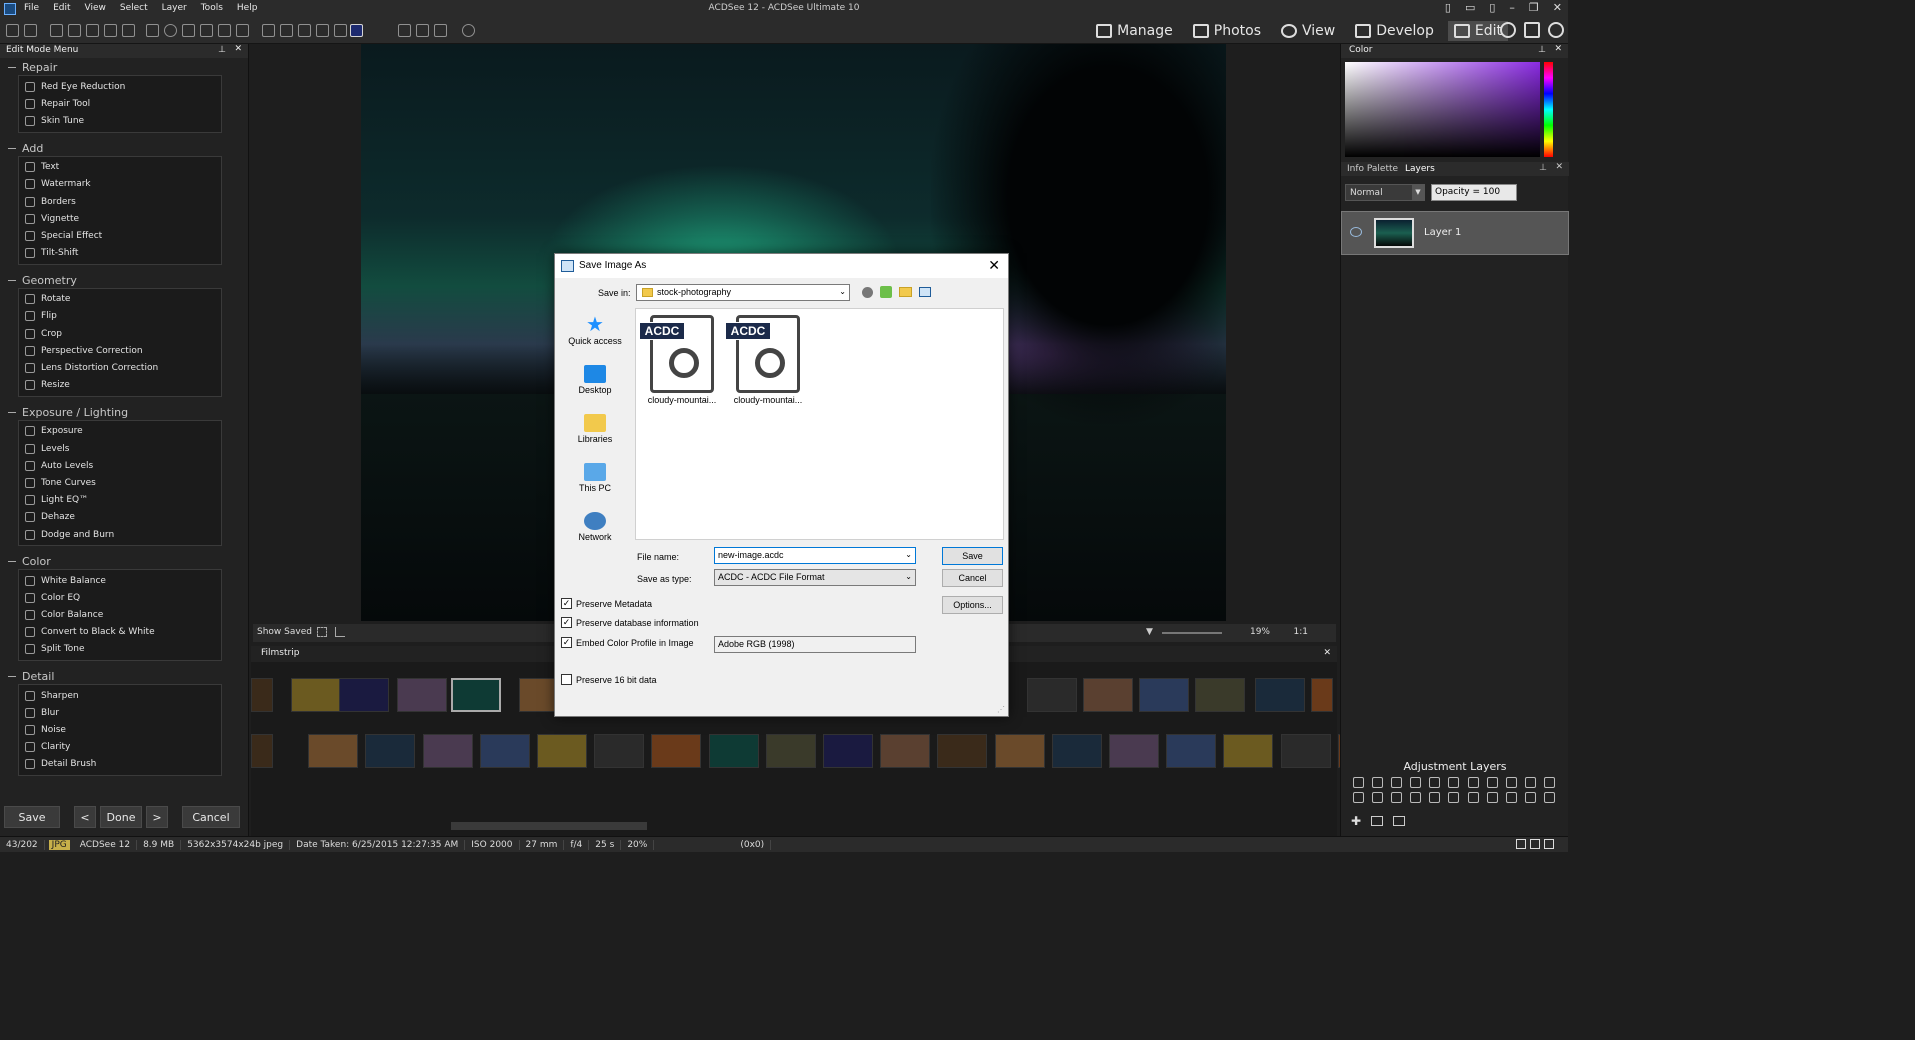  I want to click on menu-item: Auto Levels, so click(120, 465).